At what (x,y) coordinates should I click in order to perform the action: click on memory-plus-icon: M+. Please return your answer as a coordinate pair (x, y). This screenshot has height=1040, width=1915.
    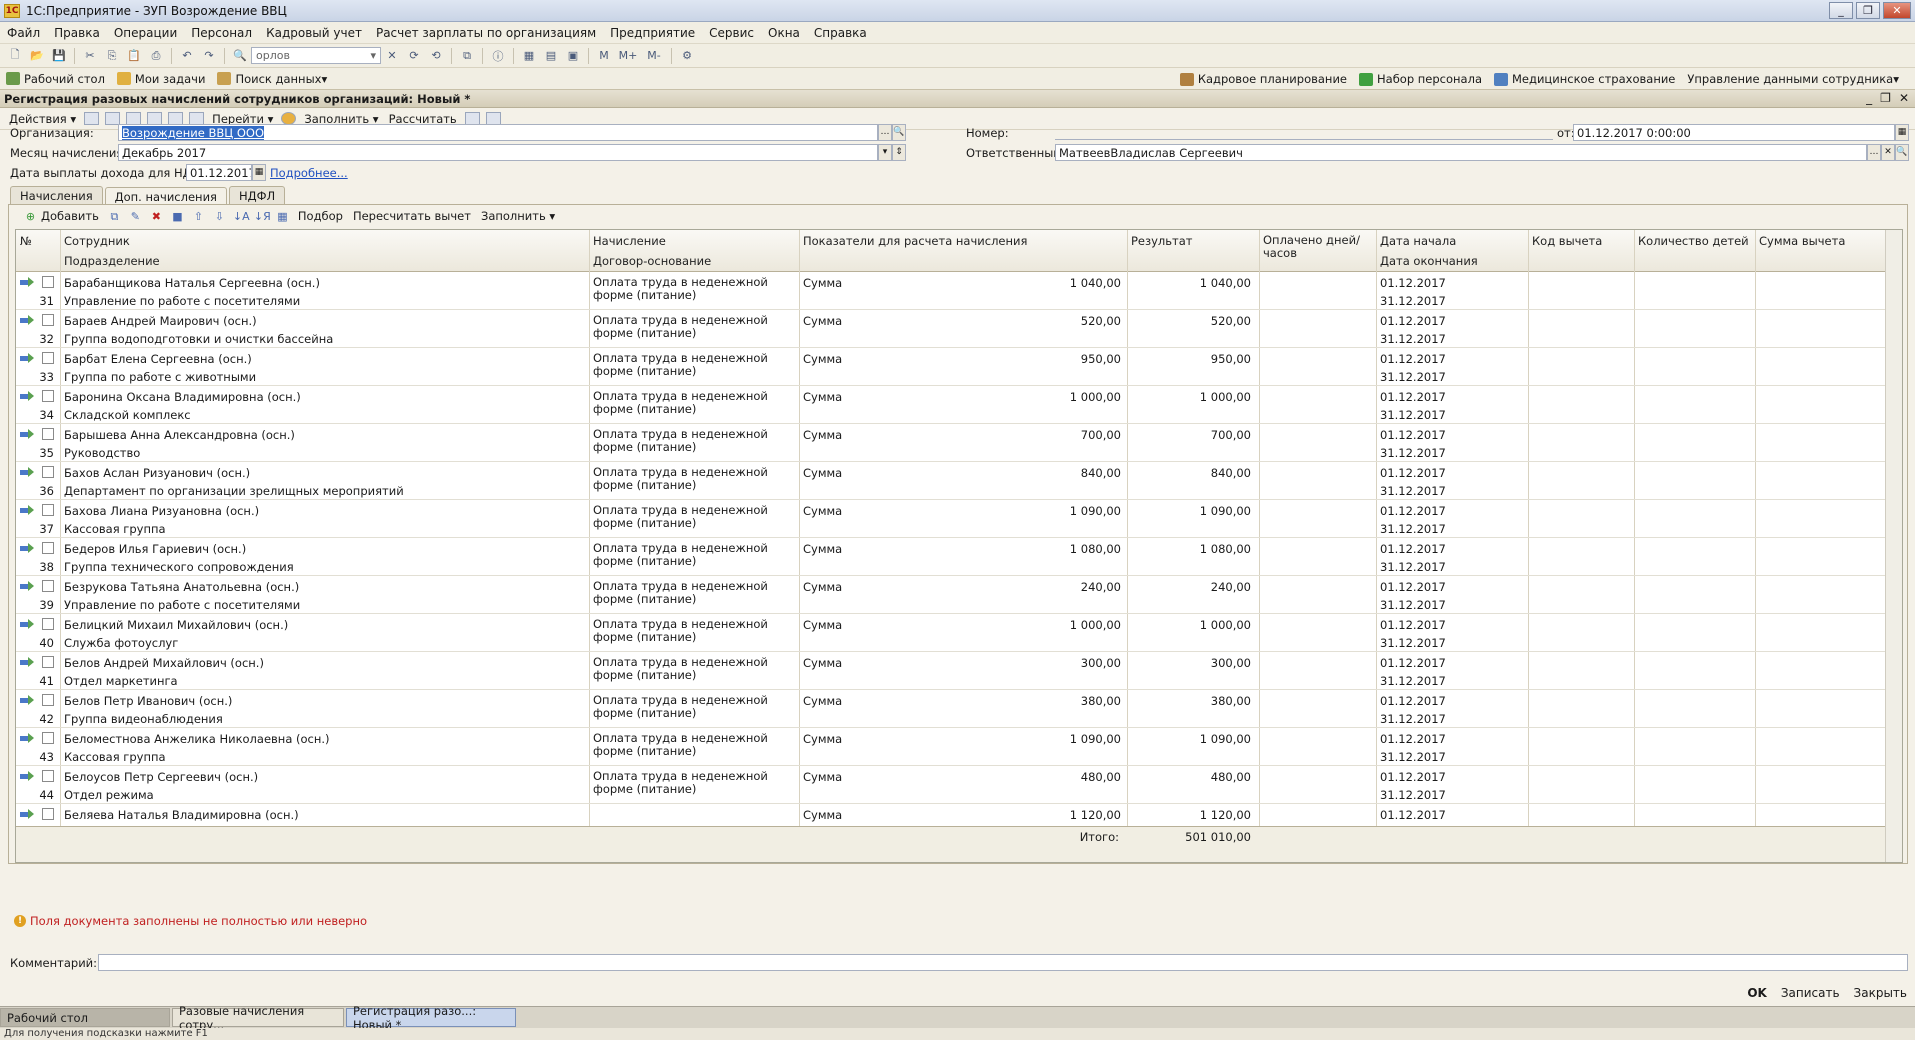
    Looking at the image, I should click on (628, 56).